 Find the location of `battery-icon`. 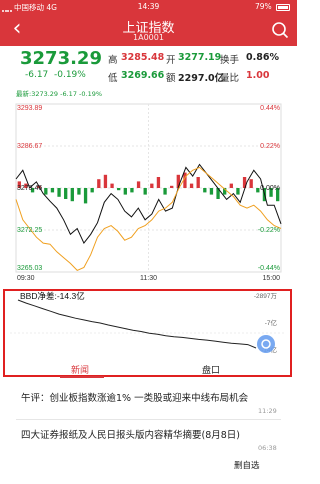

battery-icon is located at coordinates (283, 7).